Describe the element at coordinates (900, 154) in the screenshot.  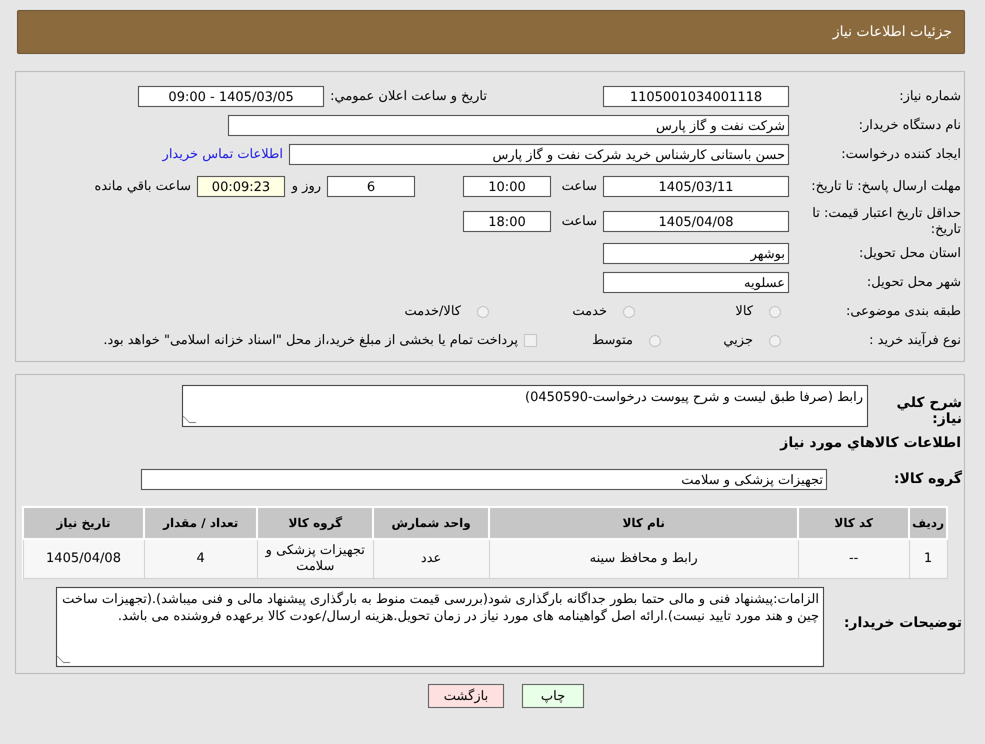
I see `field-label: ایجاد کننده درخواست:` at that location.